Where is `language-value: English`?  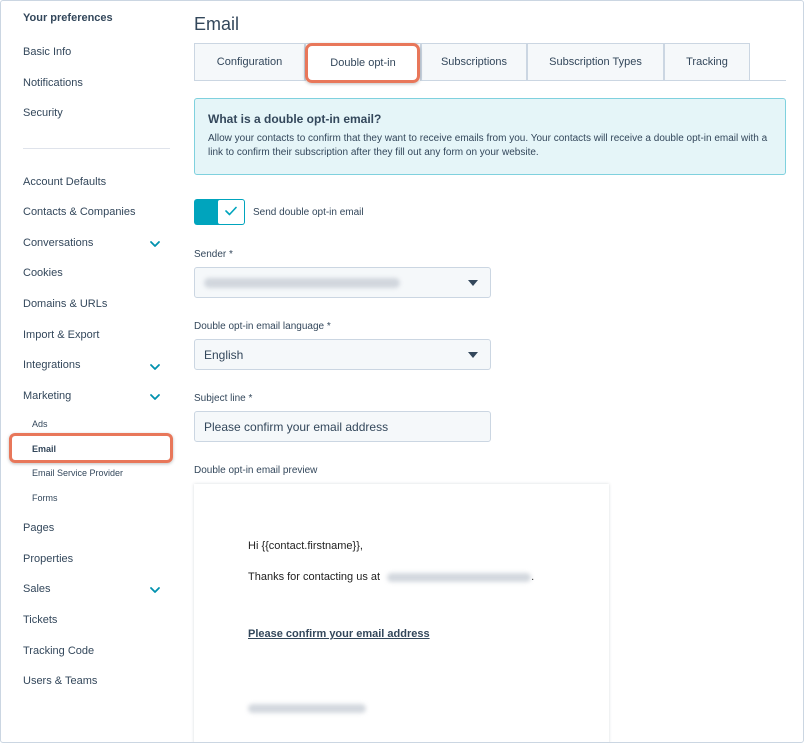 language-value: English is located at coordinates (224, 354).